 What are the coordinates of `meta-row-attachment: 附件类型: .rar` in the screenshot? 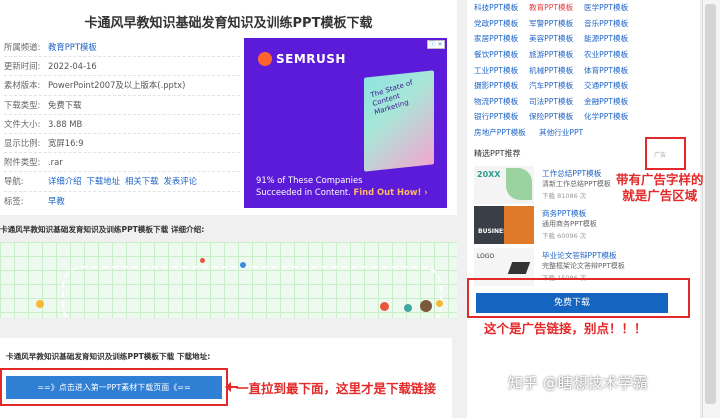 It's located at (122, 163).